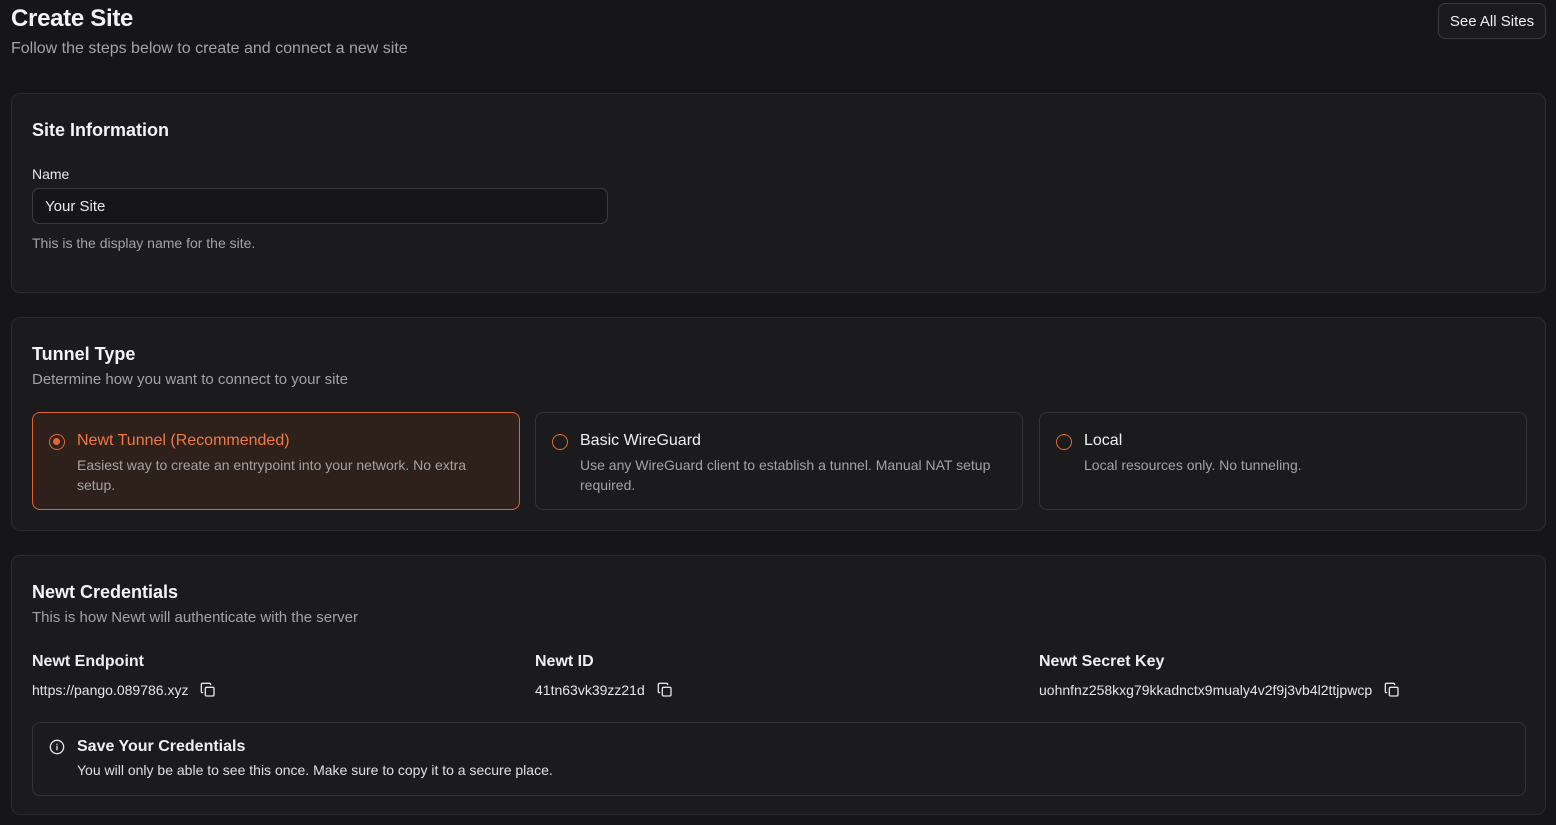 Image resolution: width=1556 pixels, height=825 pixels. Describe the element at coordinates (57, 442) in the screenshot. I see `radio-selected-icon` at that location.